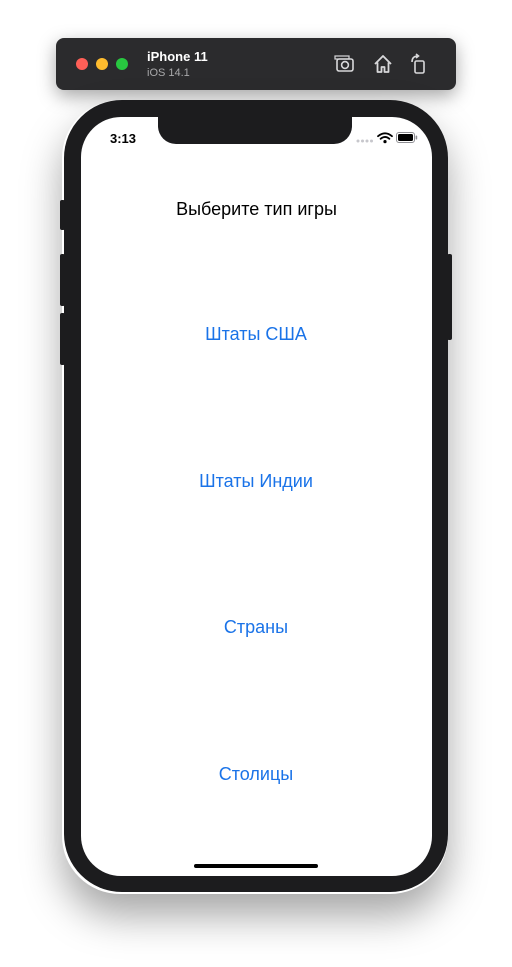  I want to click on minimize-window-button, so click(102, 64).